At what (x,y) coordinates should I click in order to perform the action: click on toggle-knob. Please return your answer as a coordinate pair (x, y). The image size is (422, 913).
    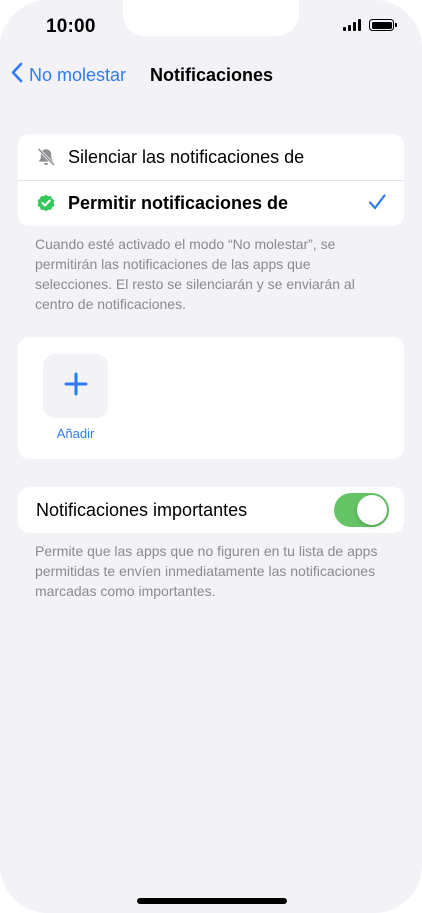
    Looking at the image, I should click on (372, 510).